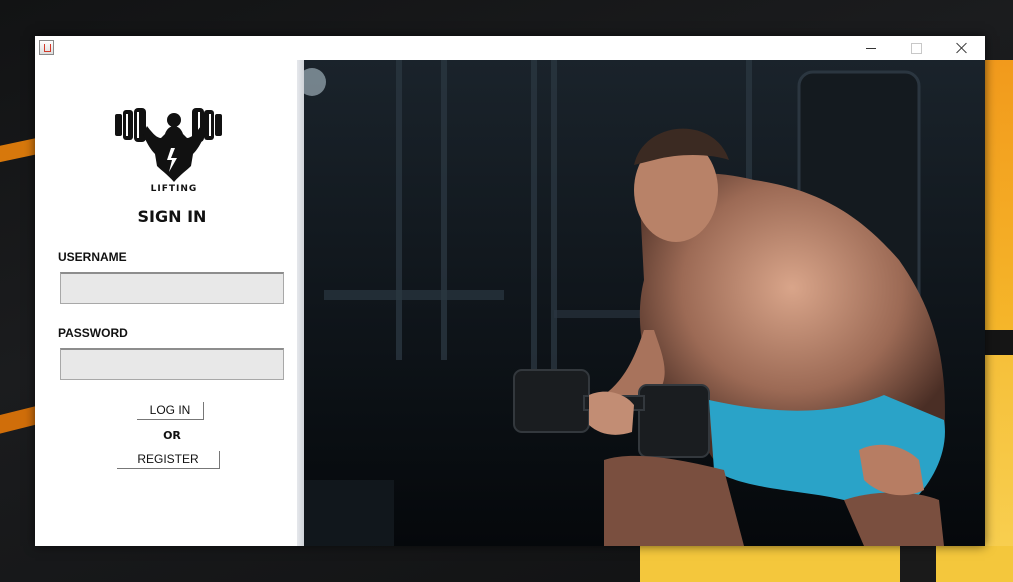  I want to click on lifting-logo: LIFTING, so click(174, 149).